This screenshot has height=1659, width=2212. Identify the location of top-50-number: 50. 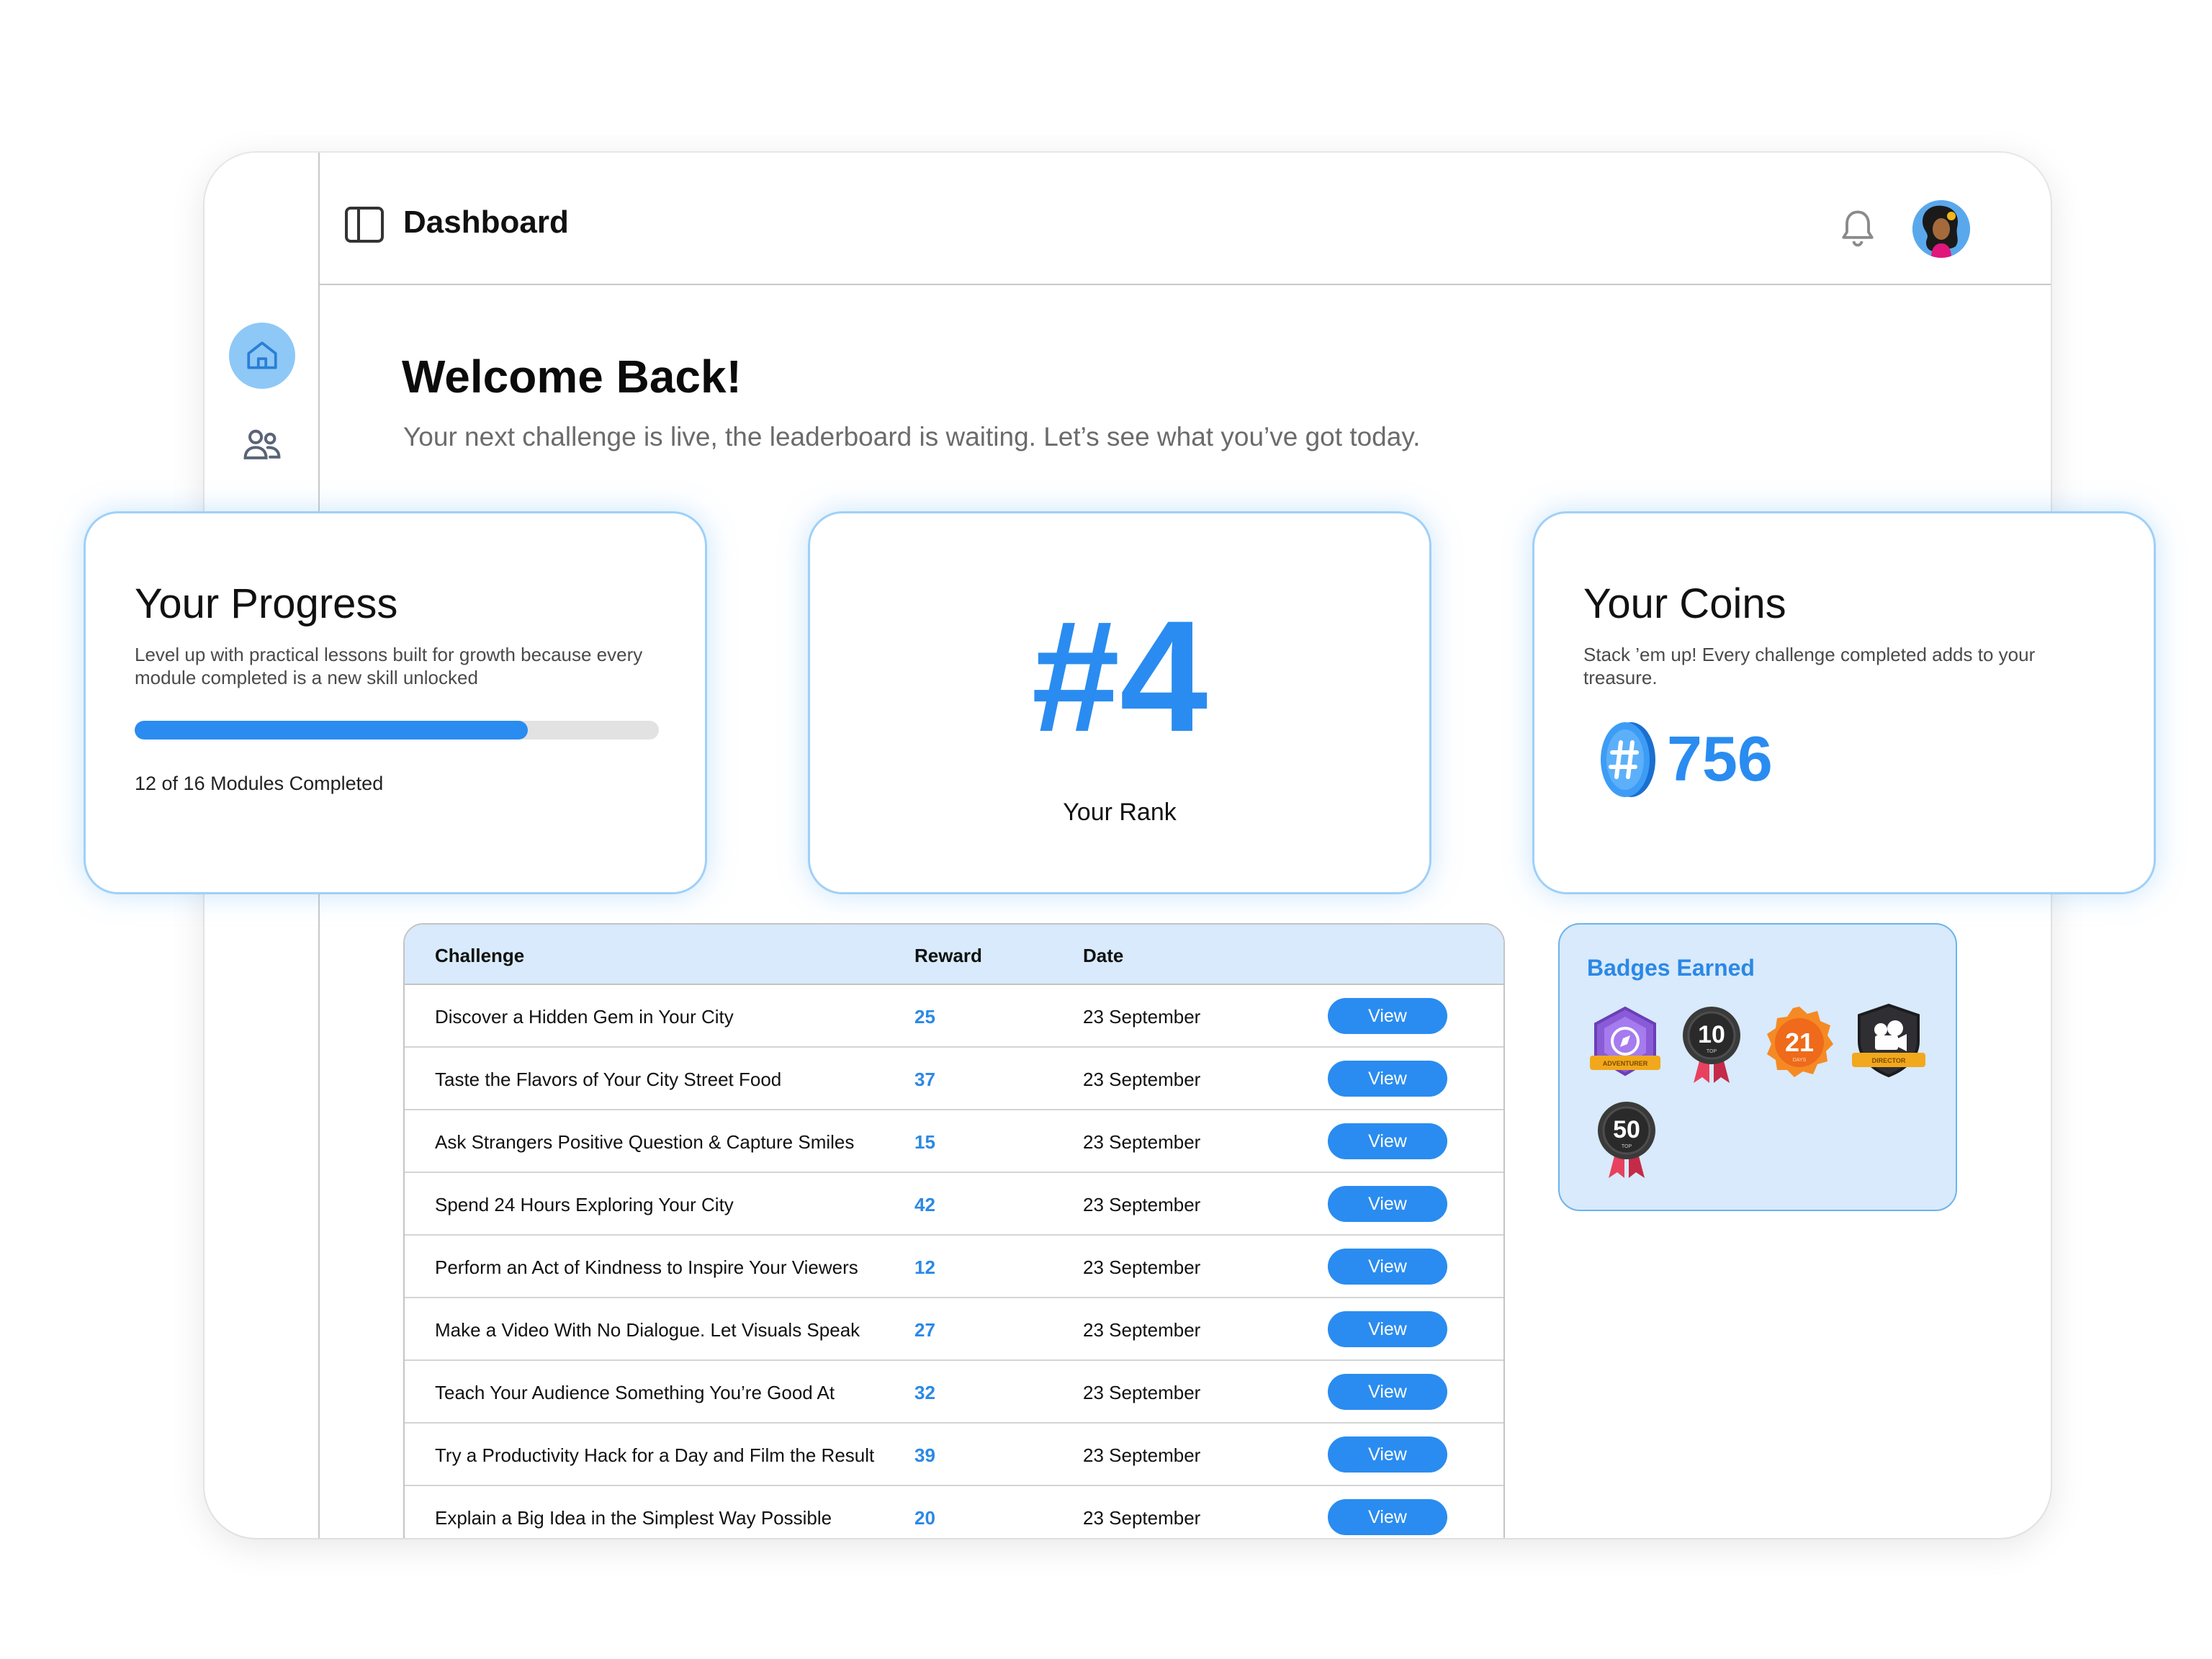
(1626, 1129).